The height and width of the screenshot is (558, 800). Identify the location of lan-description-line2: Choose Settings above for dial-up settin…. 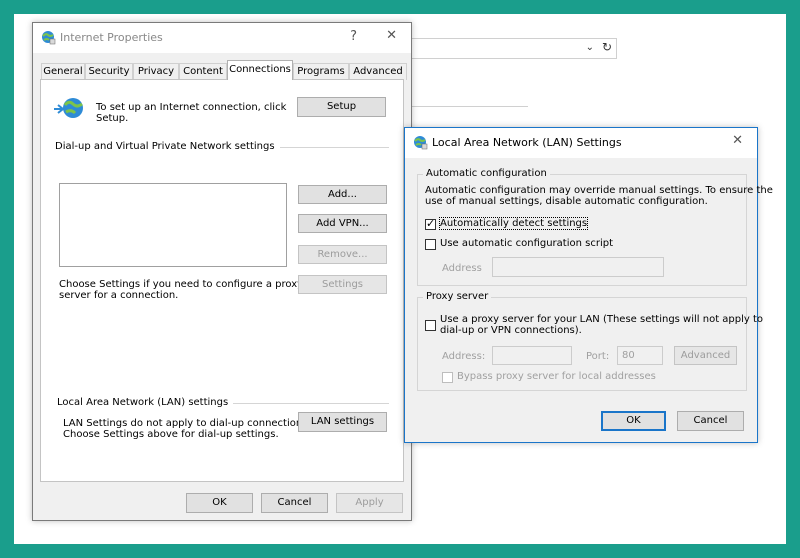
(171, 434).